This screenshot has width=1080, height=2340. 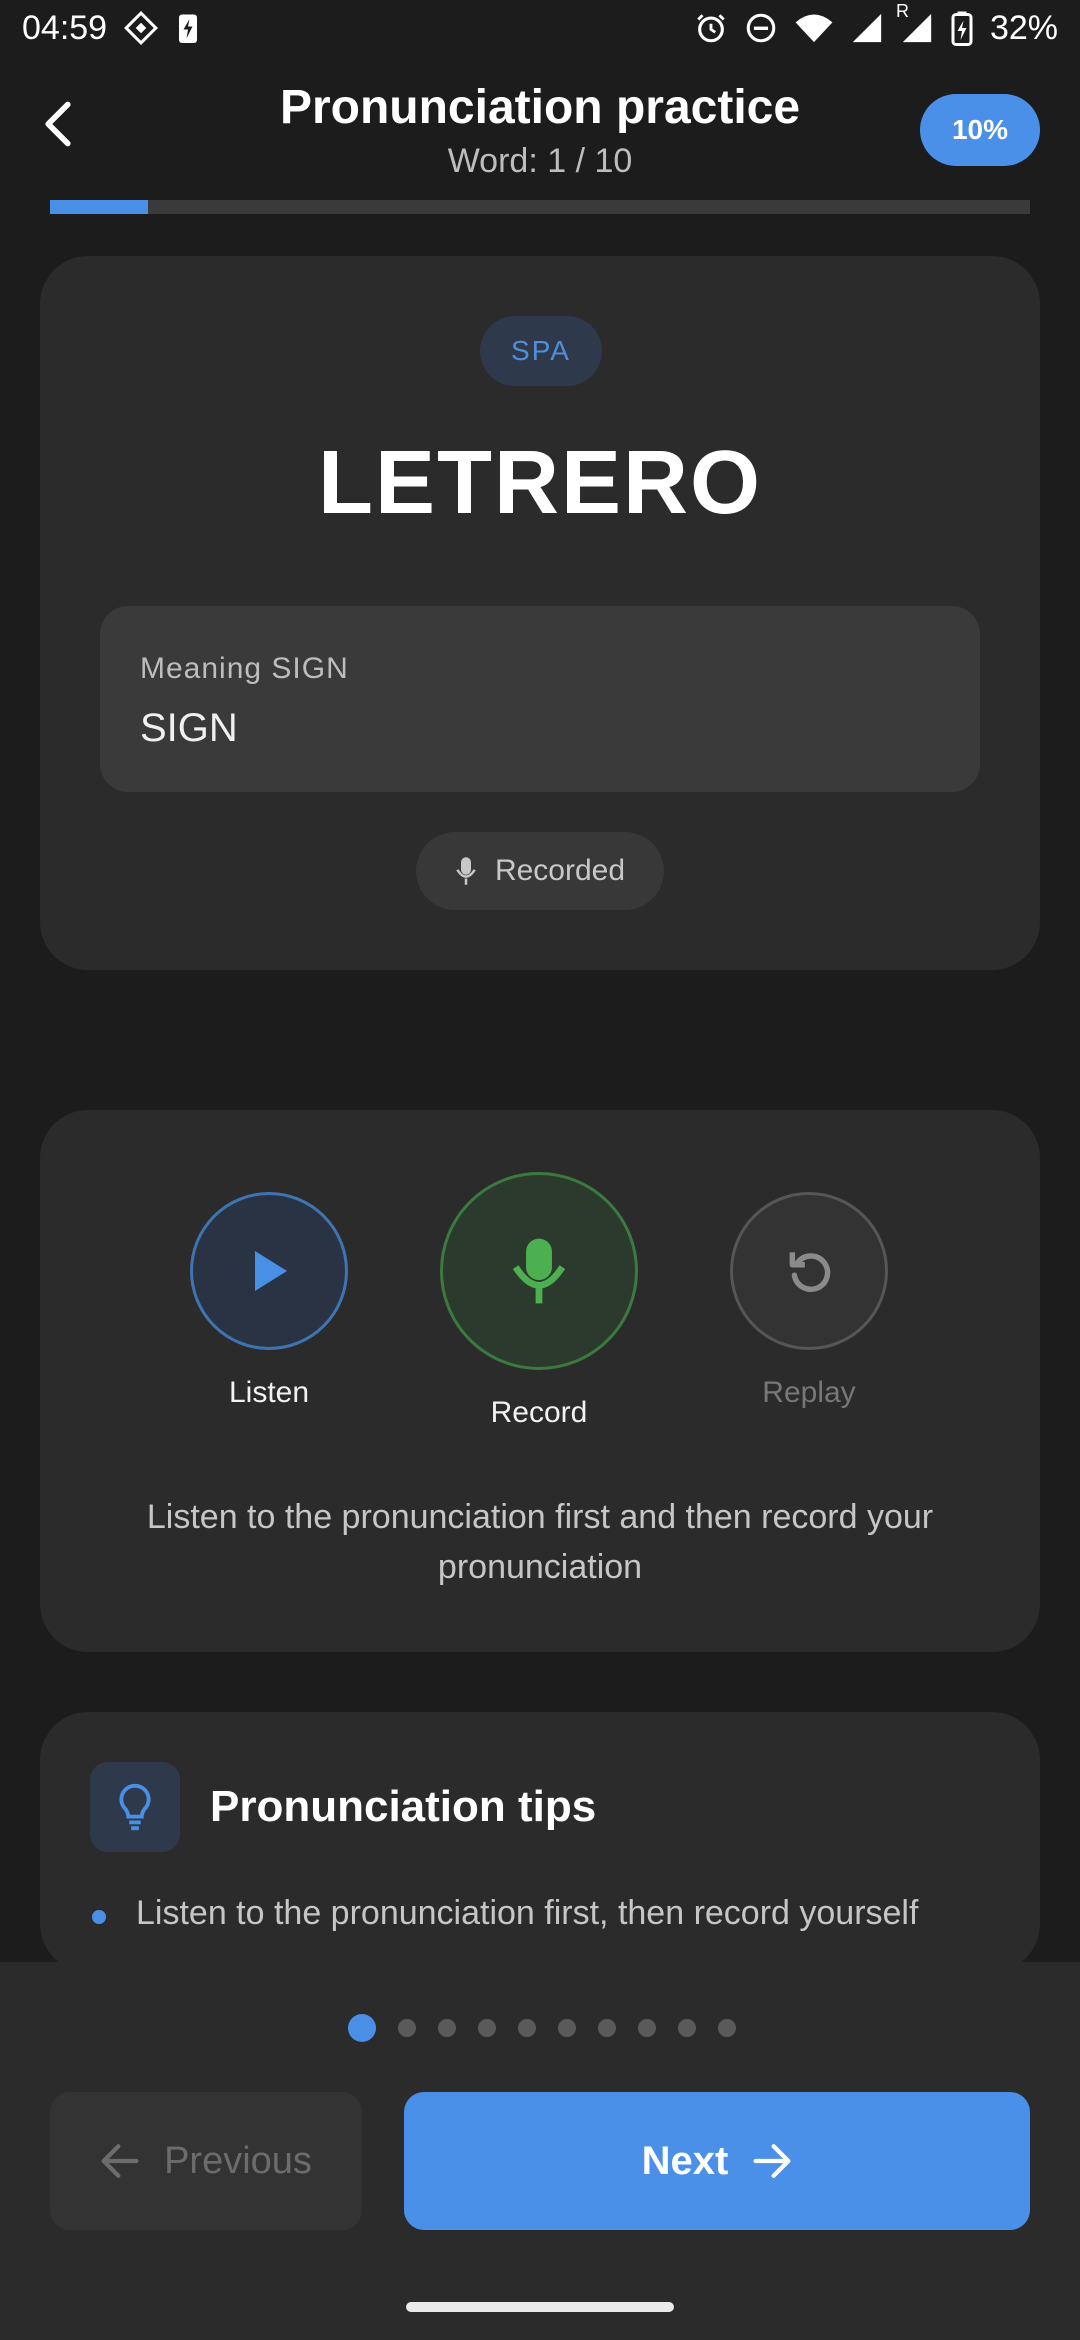 What do you see at coordinates (809, 1392) in the screenshot?
I see `replay-label: Replay` at bounding box center [809, 1392].